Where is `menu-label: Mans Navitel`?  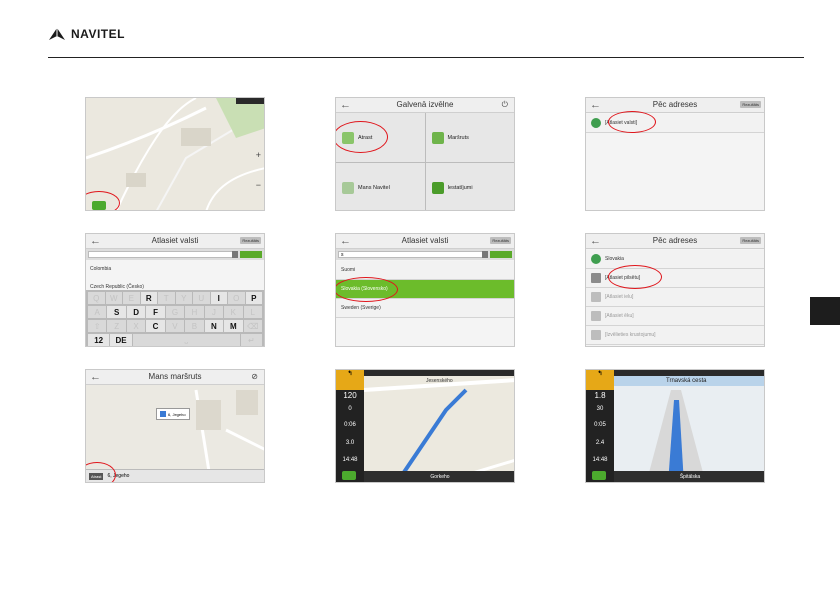 menu-label: Mans Navitel is located at coordinates (374, 187).